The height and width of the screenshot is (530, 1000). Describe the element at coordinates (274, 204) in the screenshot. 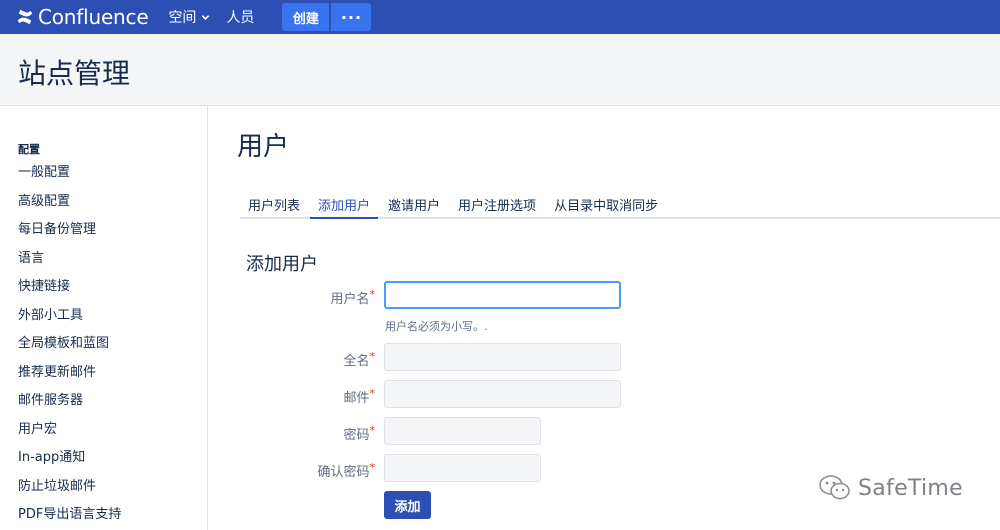

I see `tab-user-list: 用户列表` at that location.